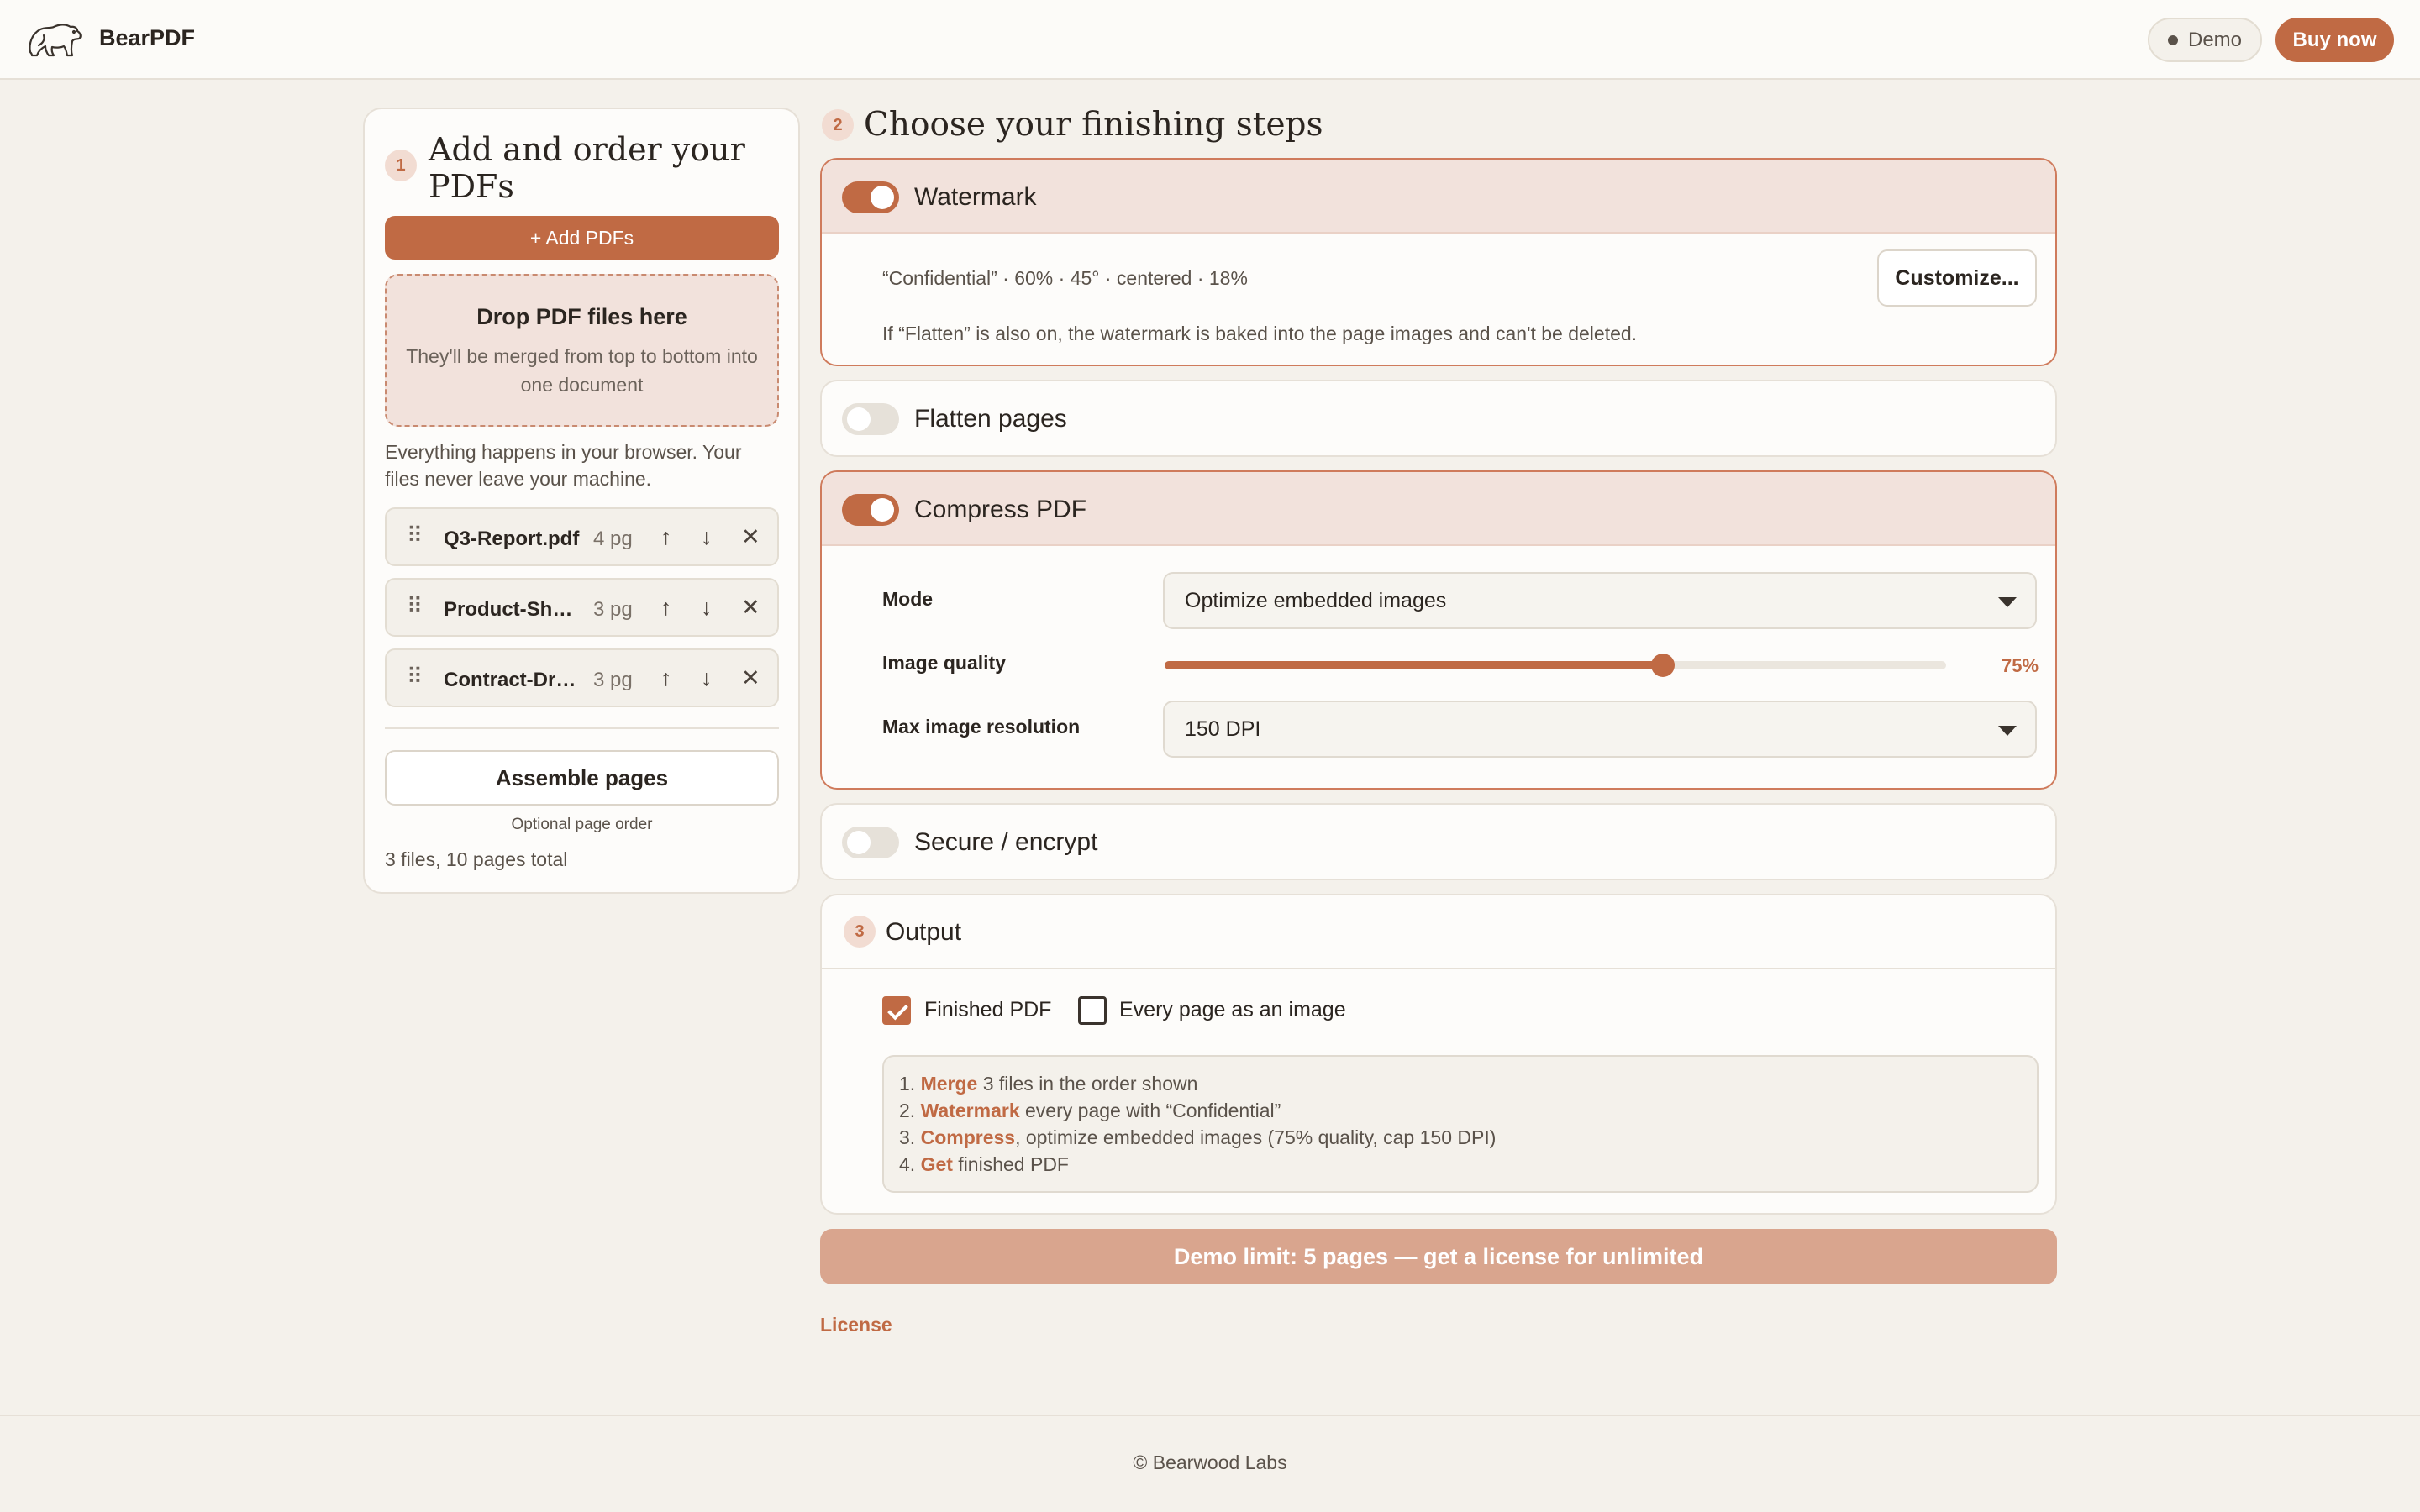 The width and height of the screenshot is (2420, 1512). Describe the element at coordinates (1092, 1010) in the screenshot. I see `page-images-checkbox` at that location.